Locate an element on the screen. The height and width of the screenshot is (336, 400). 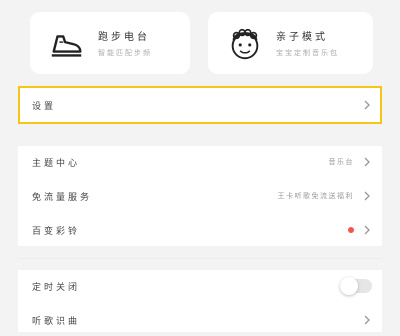
settings-label: 设置 is located at coordinates (44, 107).